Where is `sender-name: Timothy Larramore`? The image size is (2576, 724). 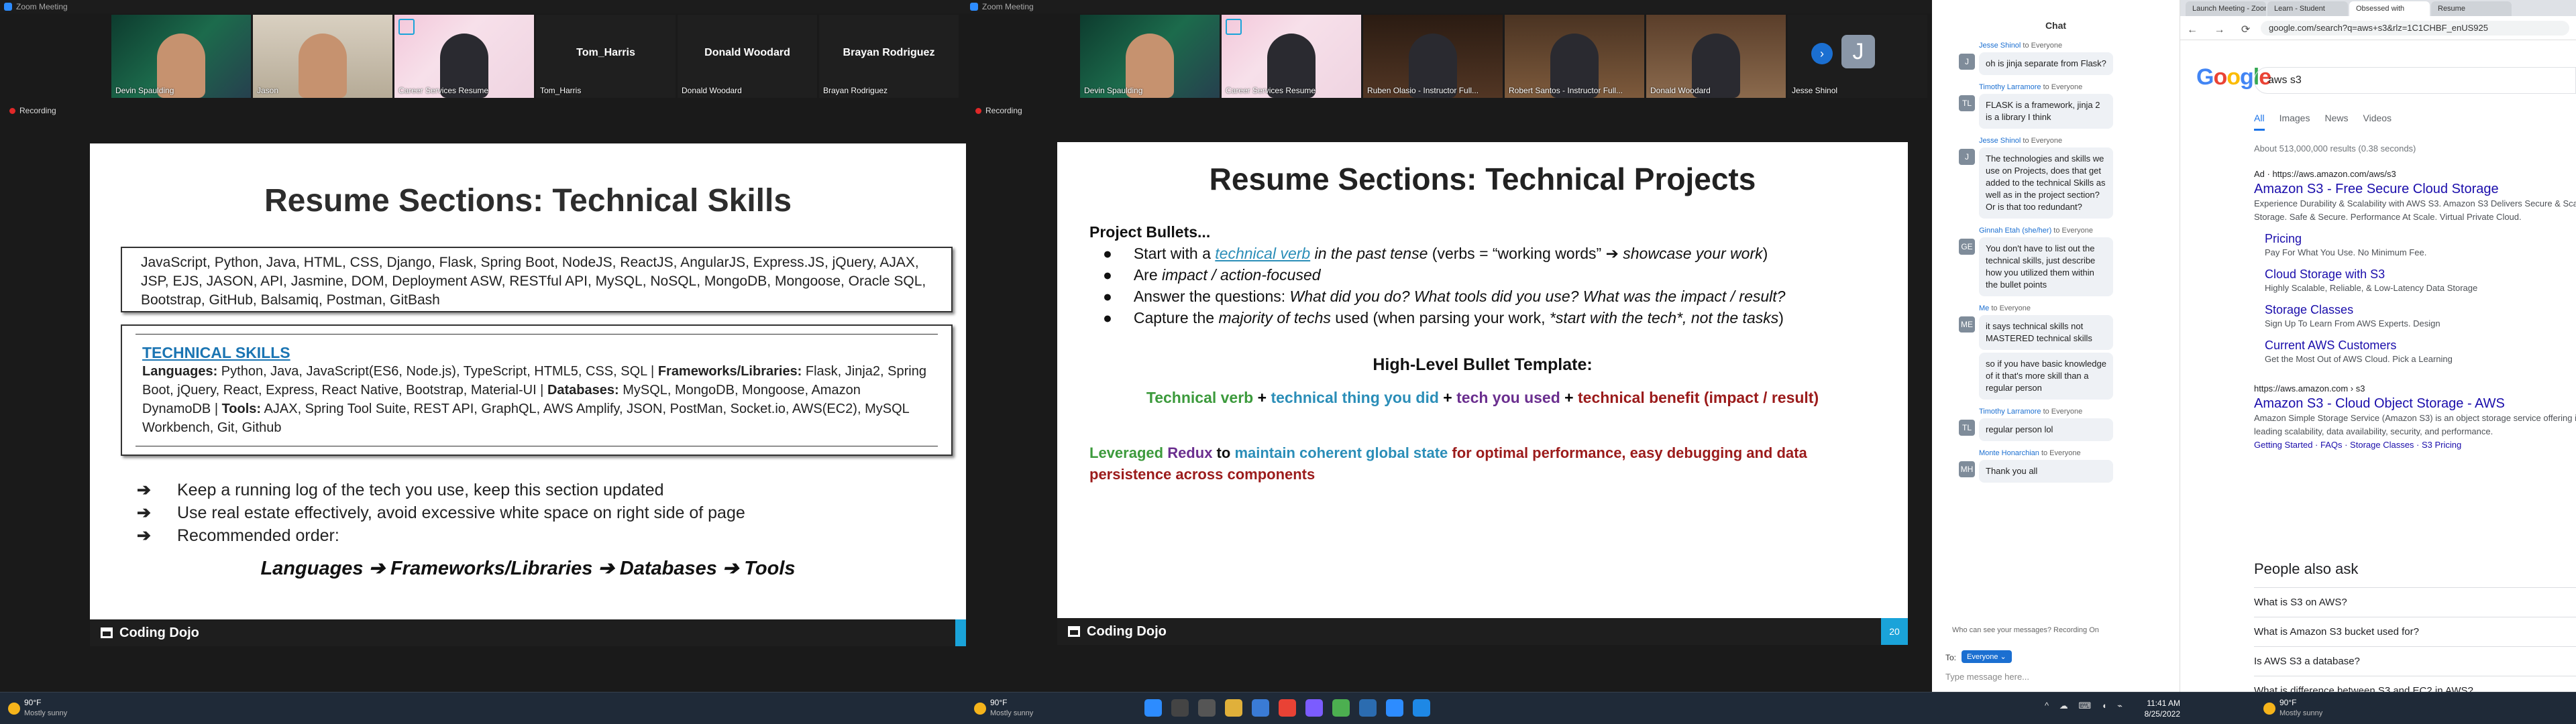 sender-name: Timothy Larramore is located at coordinates (2010, 412).